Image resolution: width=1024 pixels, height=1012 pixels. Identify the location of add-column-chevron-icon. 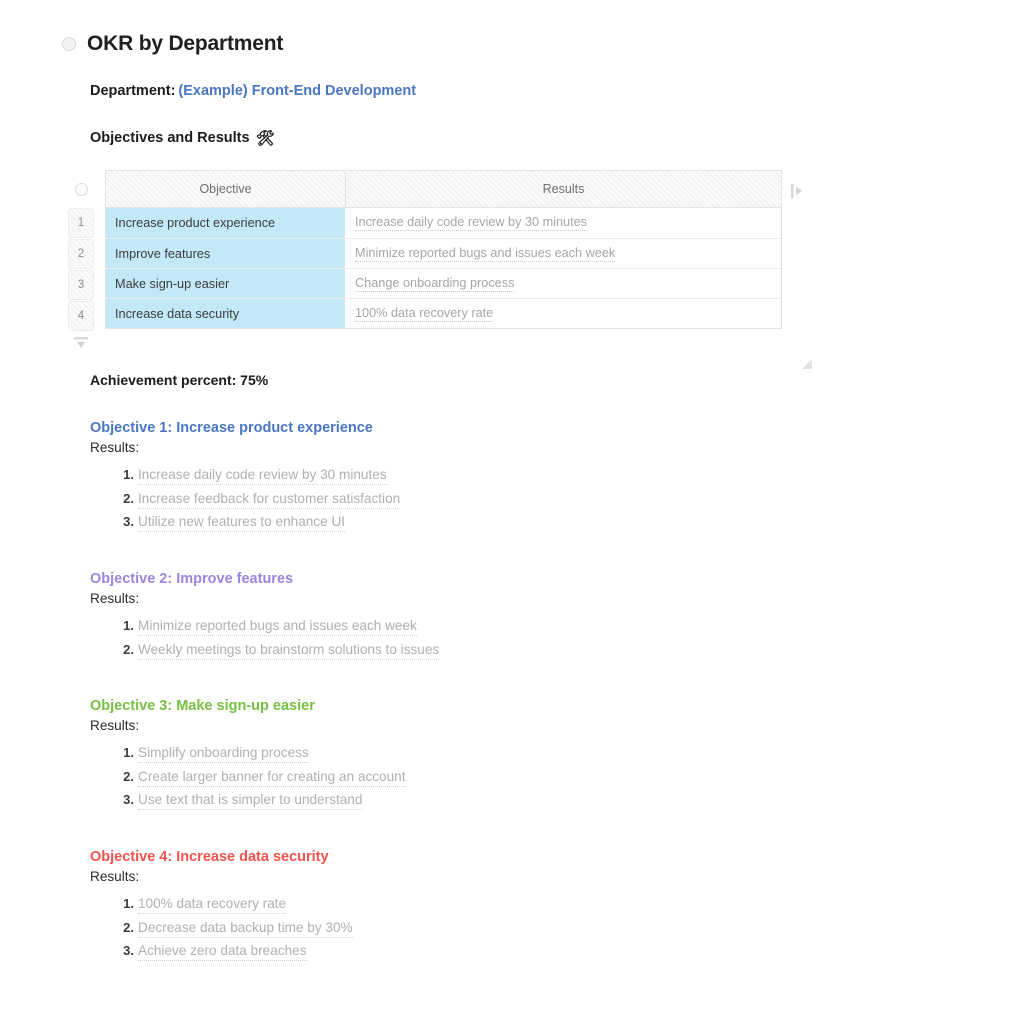
(797, 185).